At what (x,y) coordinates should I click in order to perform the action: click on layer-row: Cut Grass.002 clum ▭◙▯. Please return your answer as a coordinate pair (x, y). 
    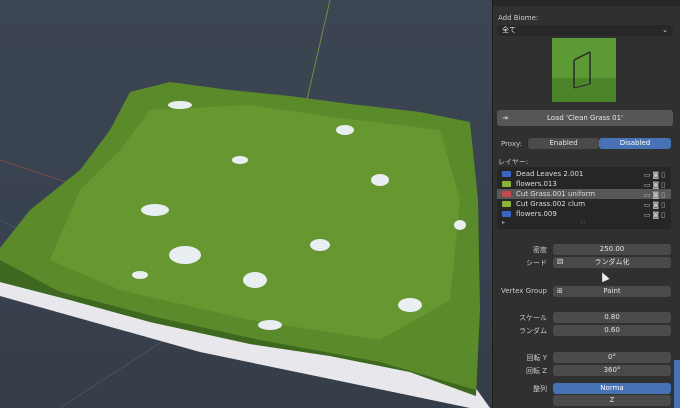
    Looking at the image, I should click on (584, 204).